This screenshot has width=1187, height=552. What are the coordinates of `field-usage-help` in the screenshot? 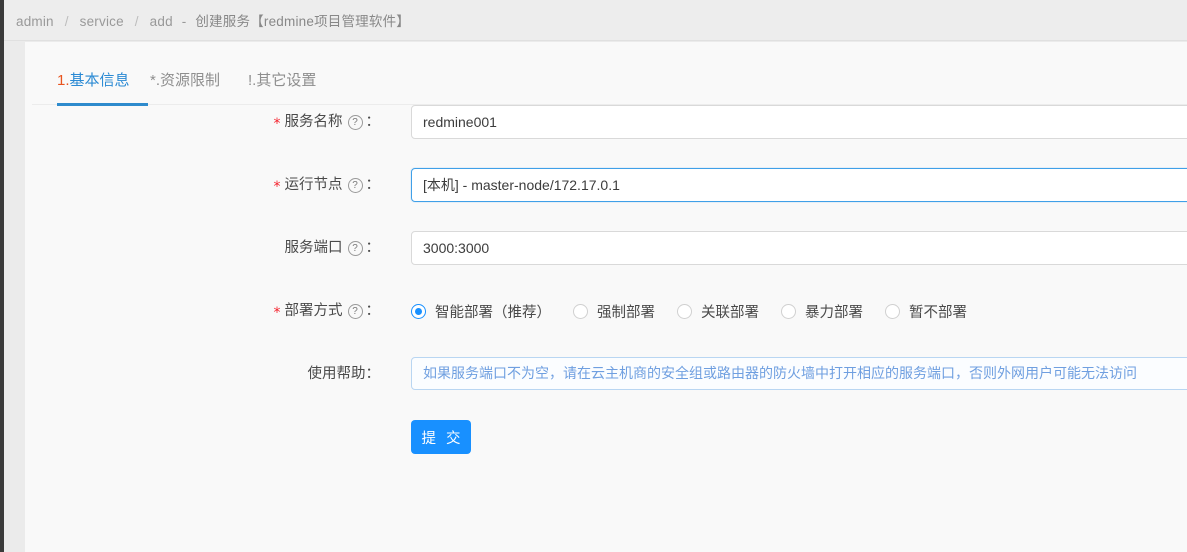 It's located at (799, 373).